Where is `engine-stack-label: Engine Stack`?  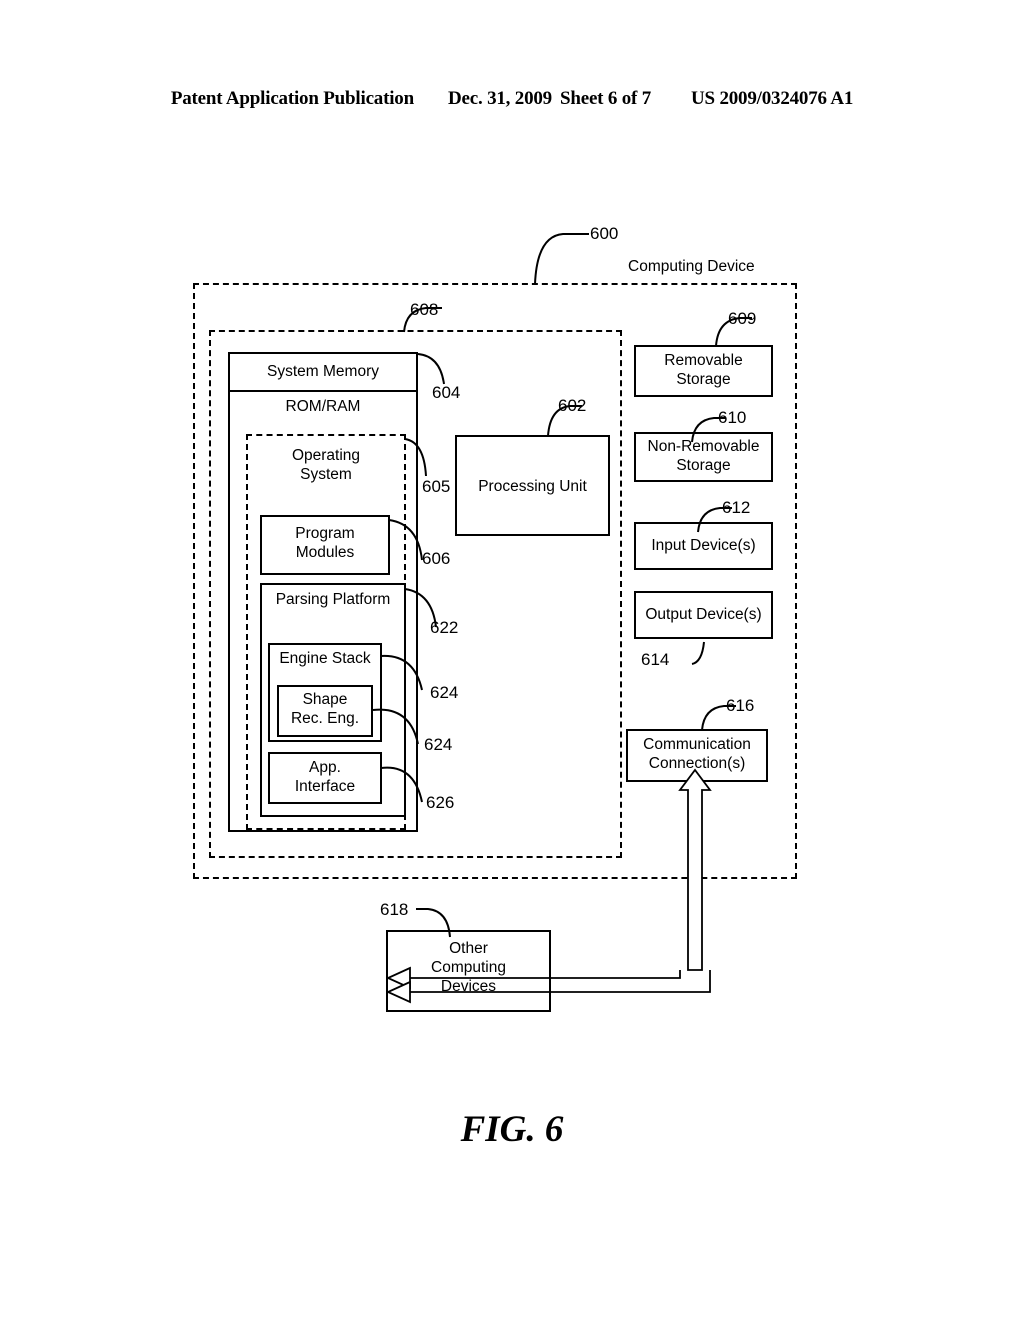 engine-stack-label: Engine Stack is located at coordinates (325, 658).